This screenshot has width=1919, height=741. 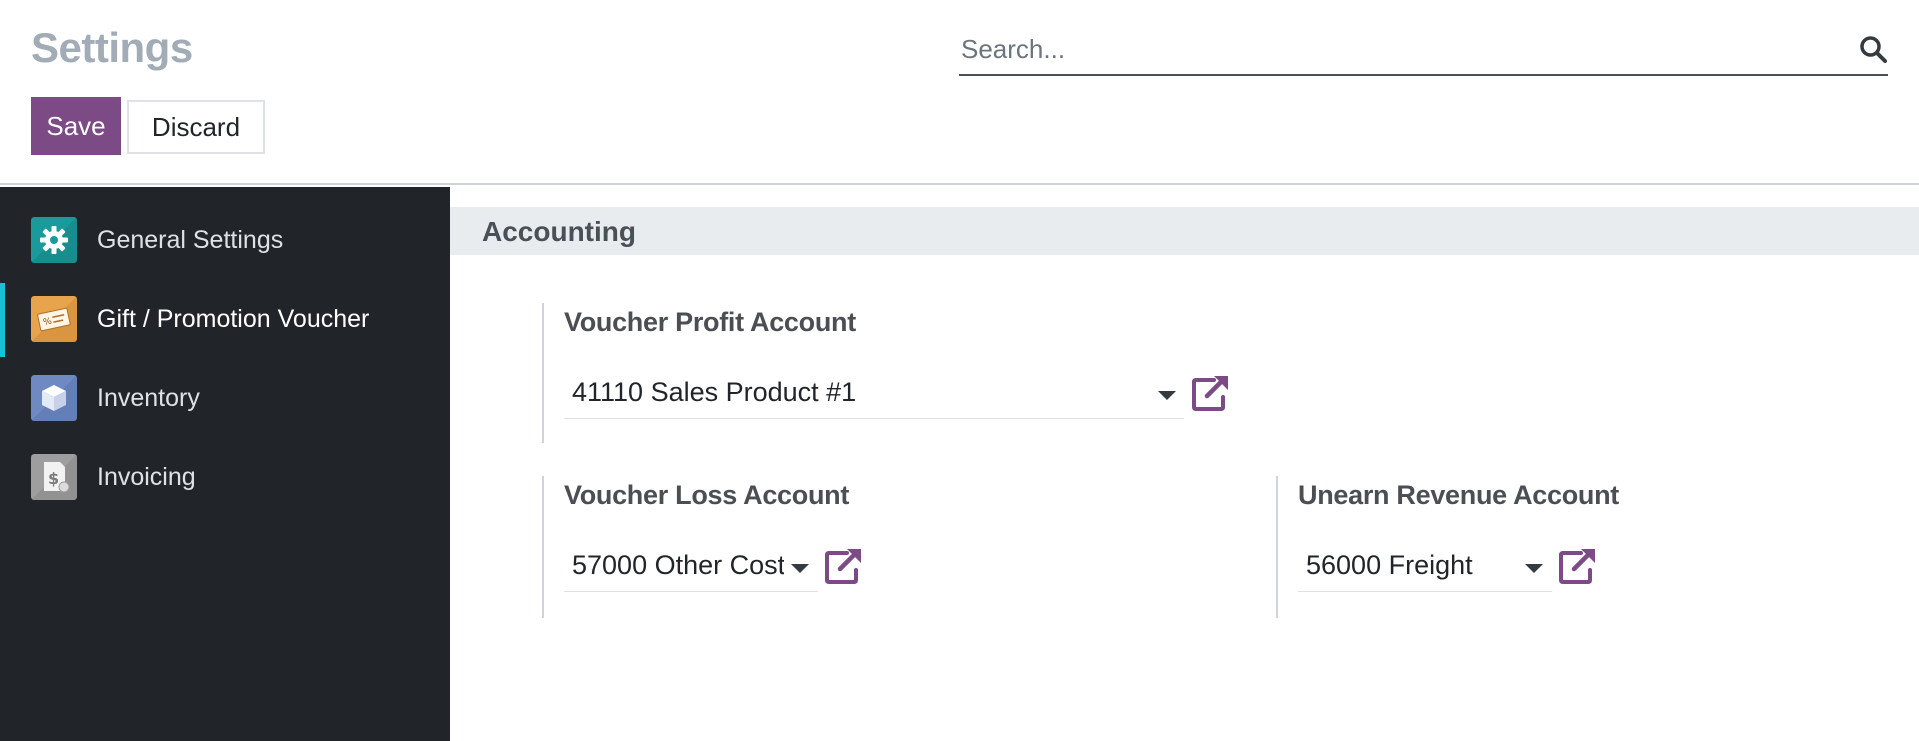 I want to click on setting-label: Unearn Revenue Account, so click(x=1458, y=495).